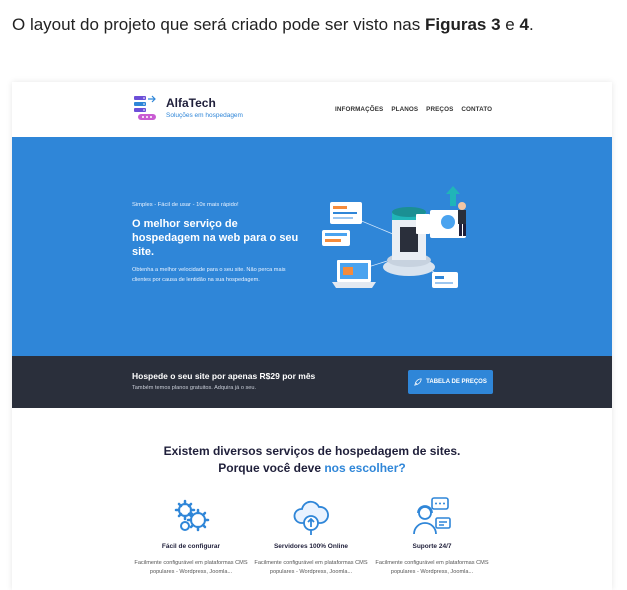 The width and height of the screenshot is (627, 590). Describe the element at coordinates (359, 109) in the screenshot. I see `nav-informacoes: INFORMAÇÕES` at that location.